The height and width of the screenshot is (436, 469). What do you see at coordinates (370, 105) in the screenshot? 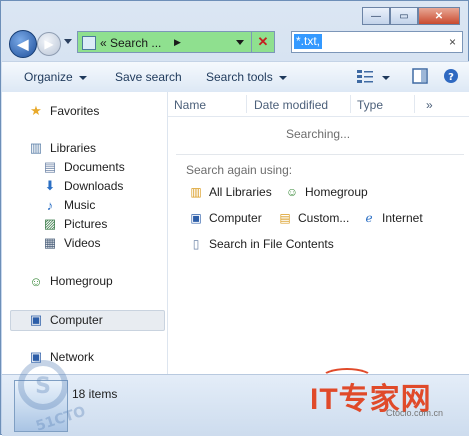
I see `column-type: Type` at bounding box center [370, 105].